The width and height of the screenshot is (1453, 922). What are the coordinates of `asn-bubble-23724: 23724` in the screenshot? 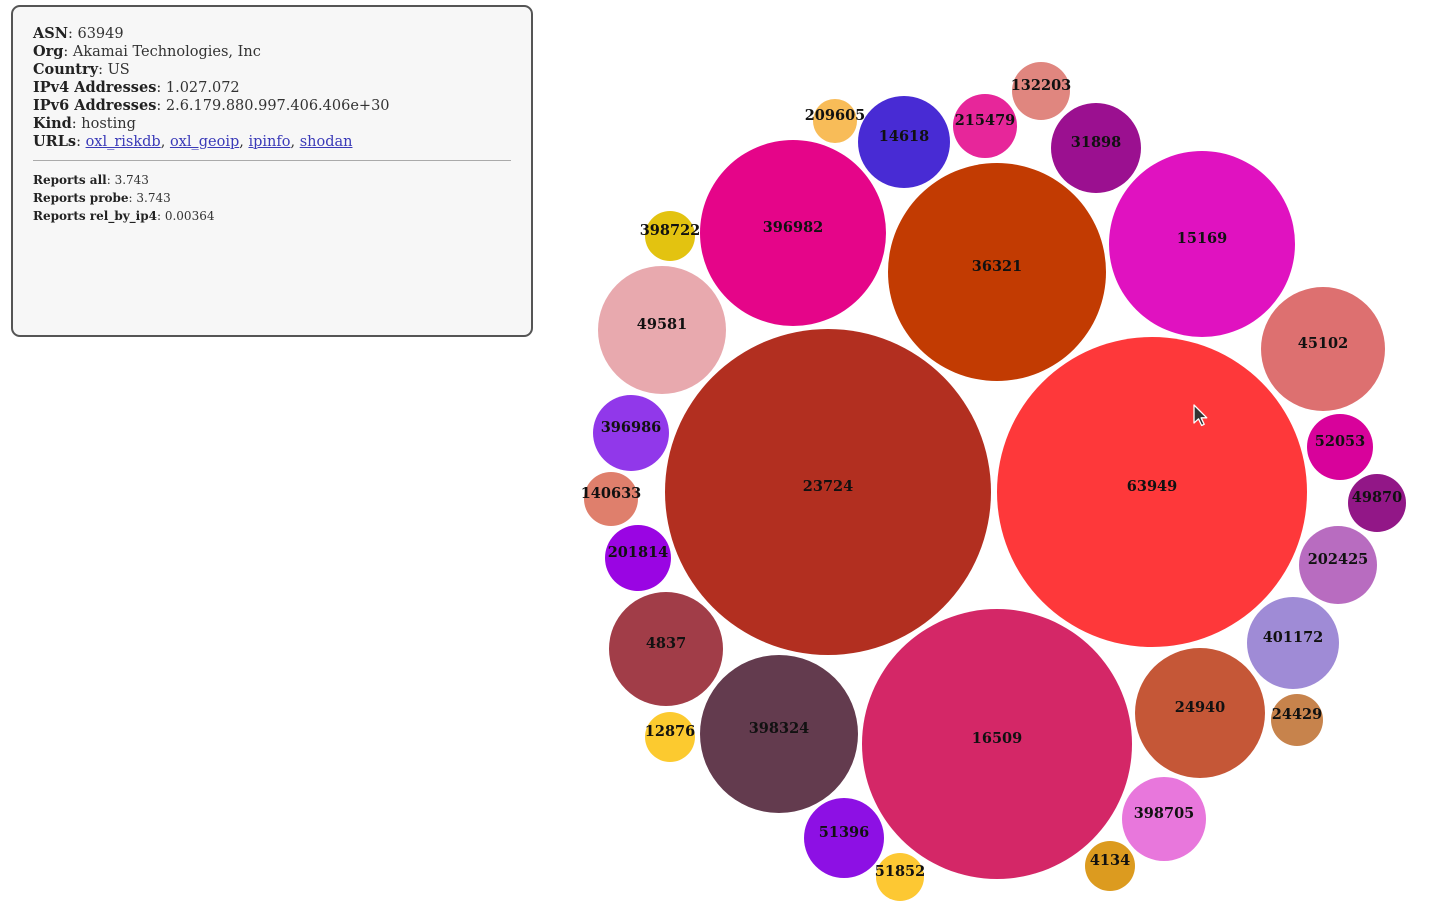 It's located at (828, 492).